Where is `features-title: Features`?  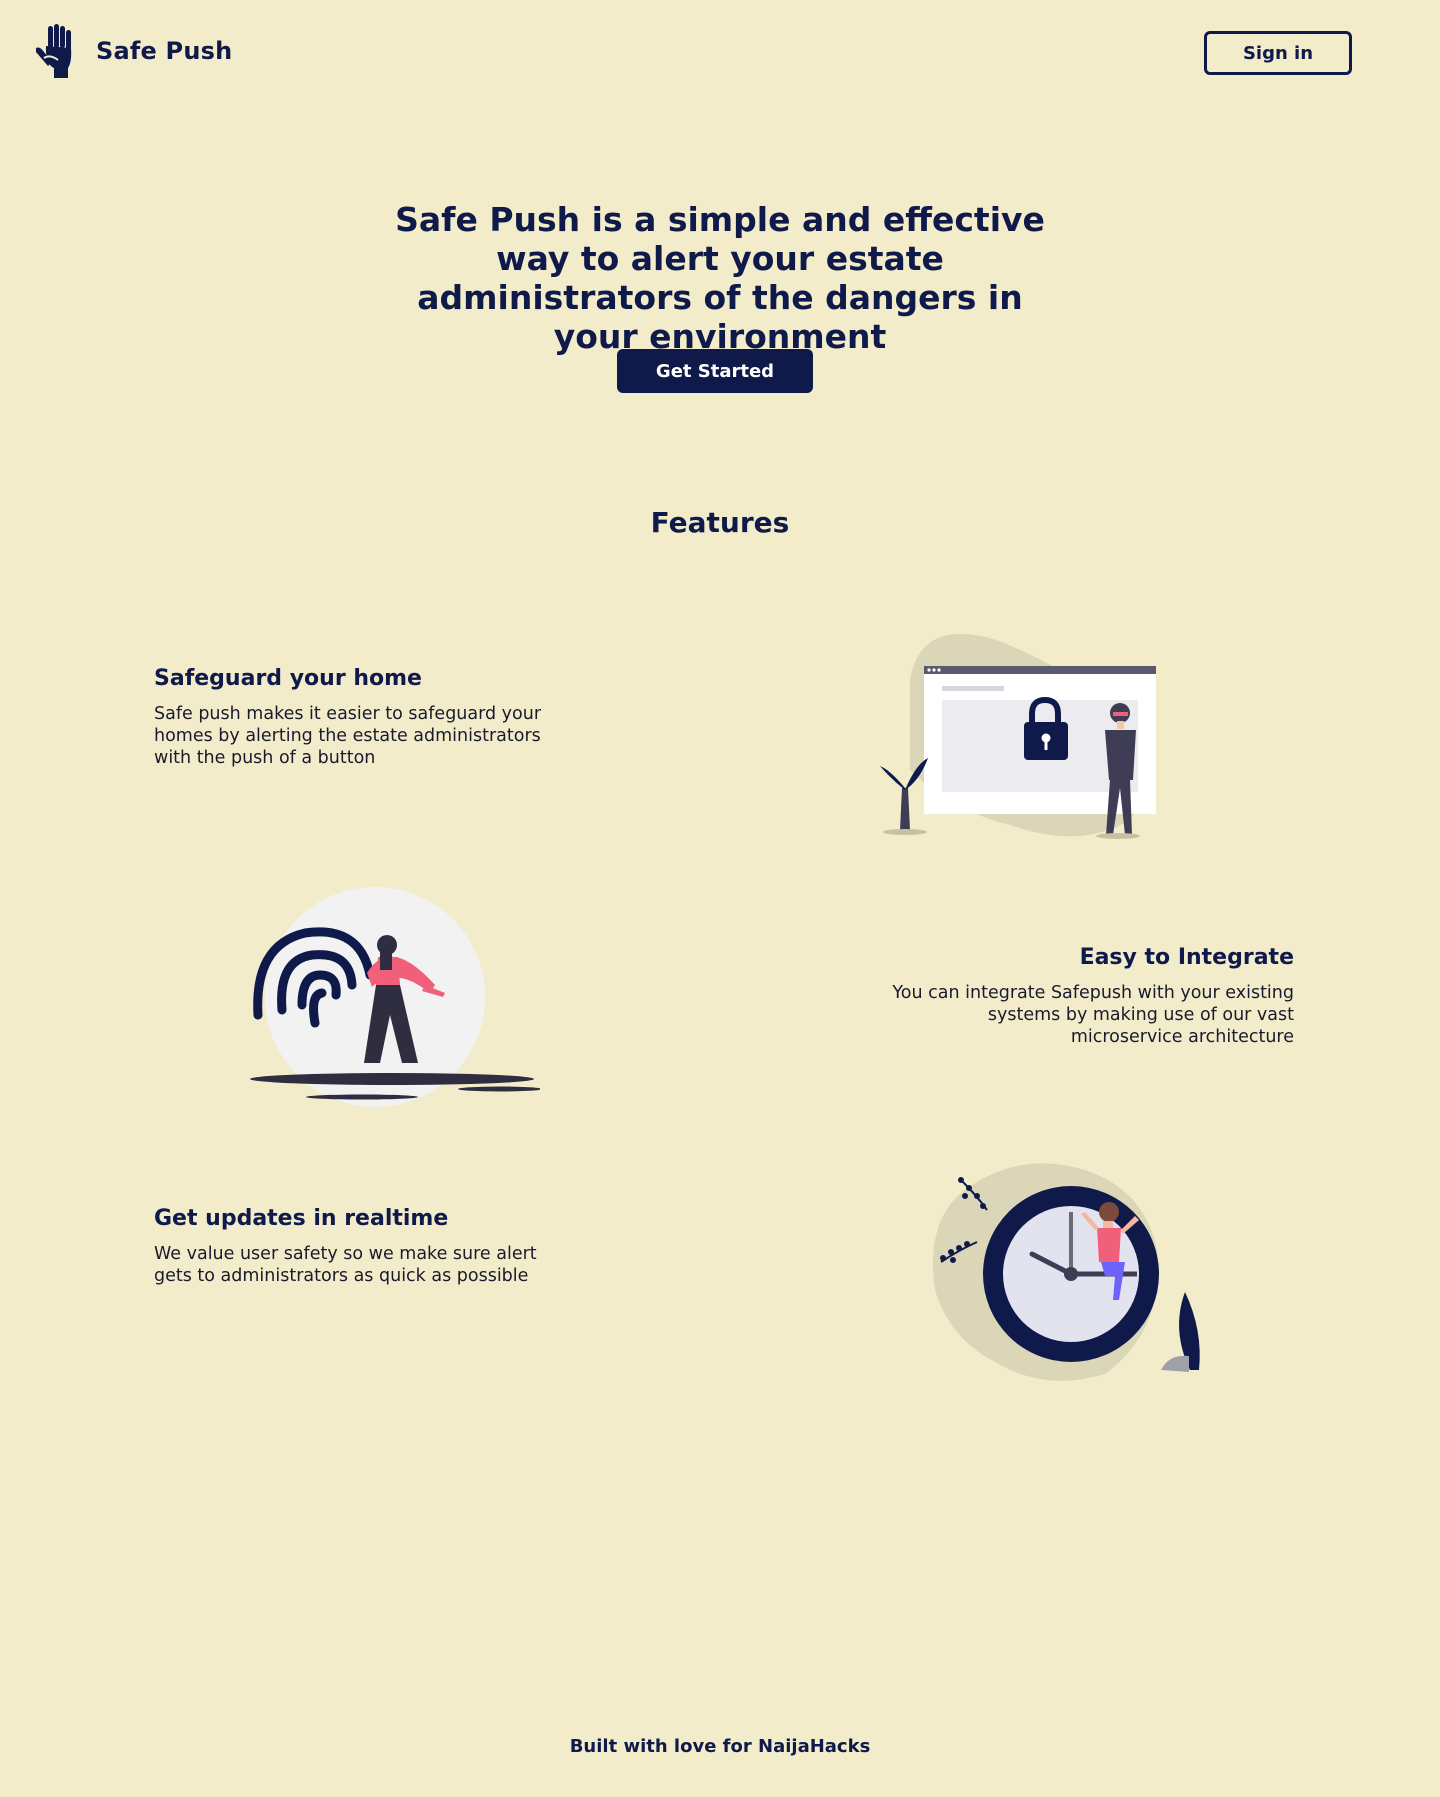 features-title: Features is located at coordinates (720, 522).